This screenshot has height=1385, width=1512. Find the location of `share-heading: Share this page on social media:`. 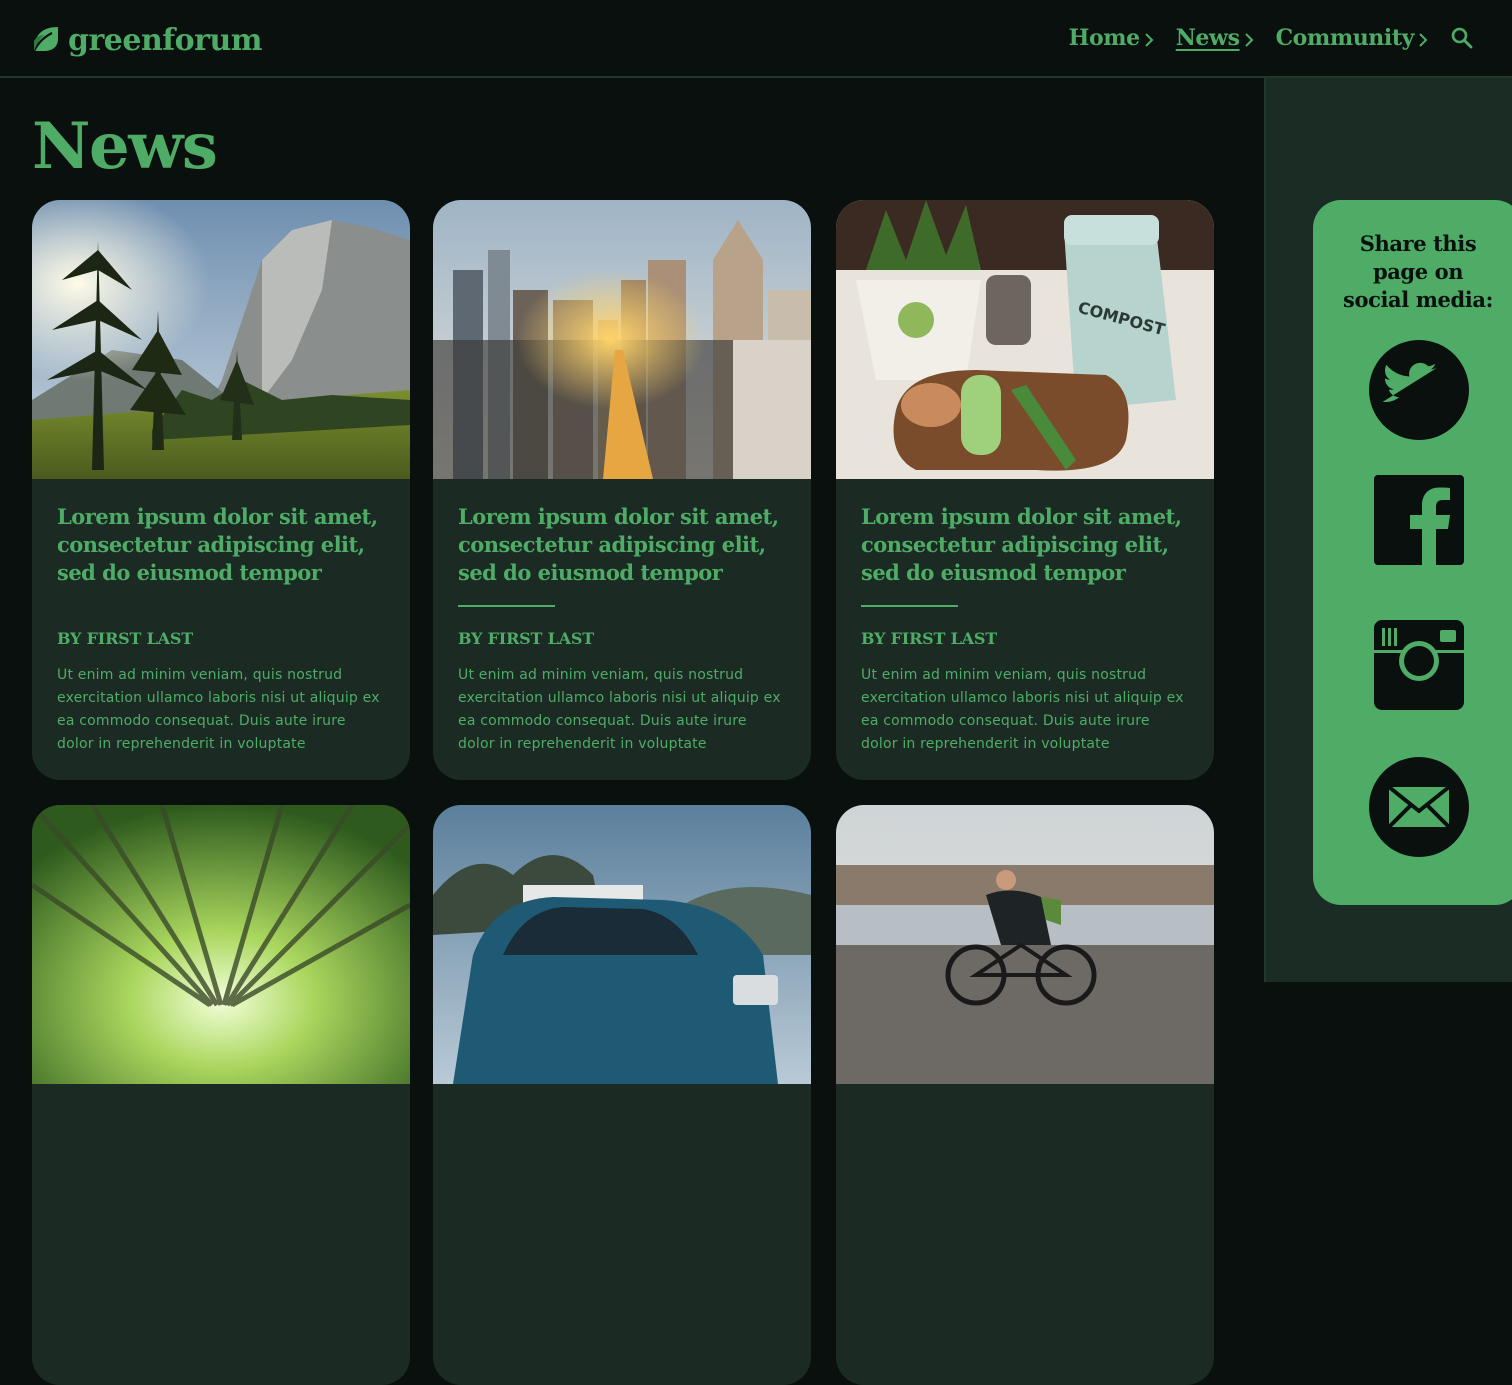

share-heading: Share this page on social media: is located at coordinates (1412, 272).